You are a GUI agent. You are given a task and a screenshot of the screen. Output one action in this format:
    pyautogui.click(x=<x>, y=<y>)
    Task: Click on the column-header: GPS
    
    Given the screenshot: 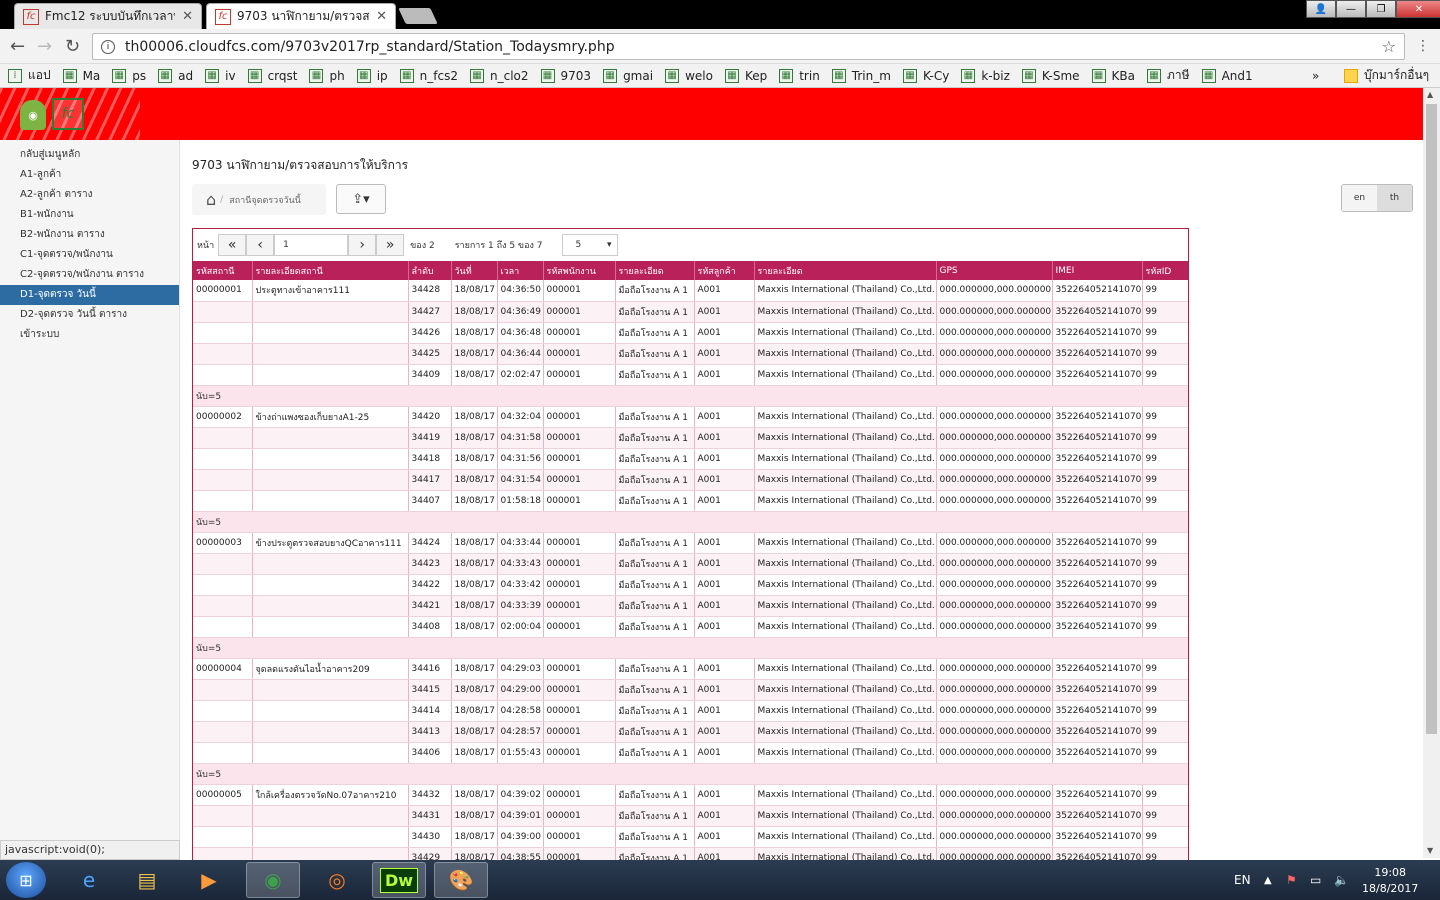 What is the action you would take?
    pyautogui.click(x=994, y=270)
    